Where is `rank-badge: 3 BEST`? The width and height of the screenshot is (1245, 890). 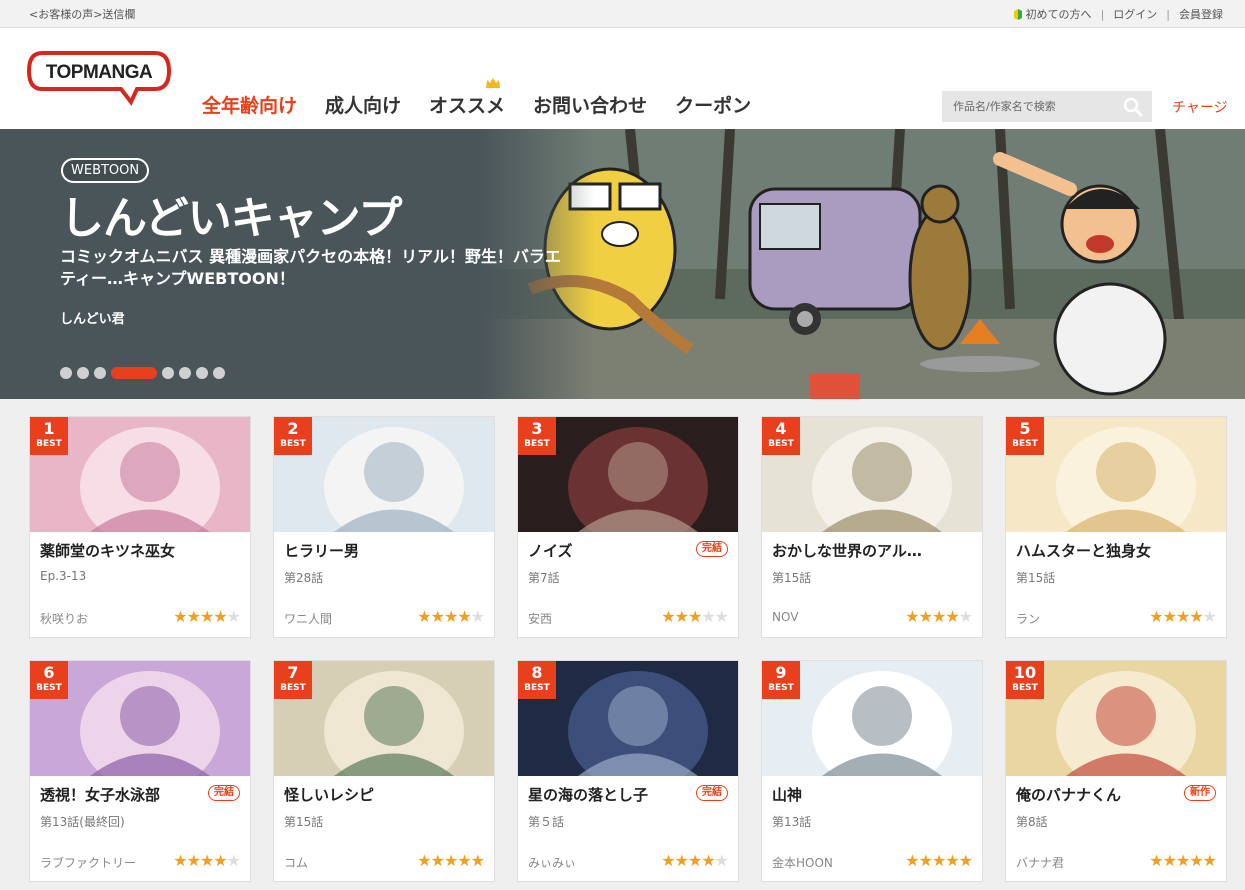
rank-badge: 3 BEST is located at coordinates (537, 436).